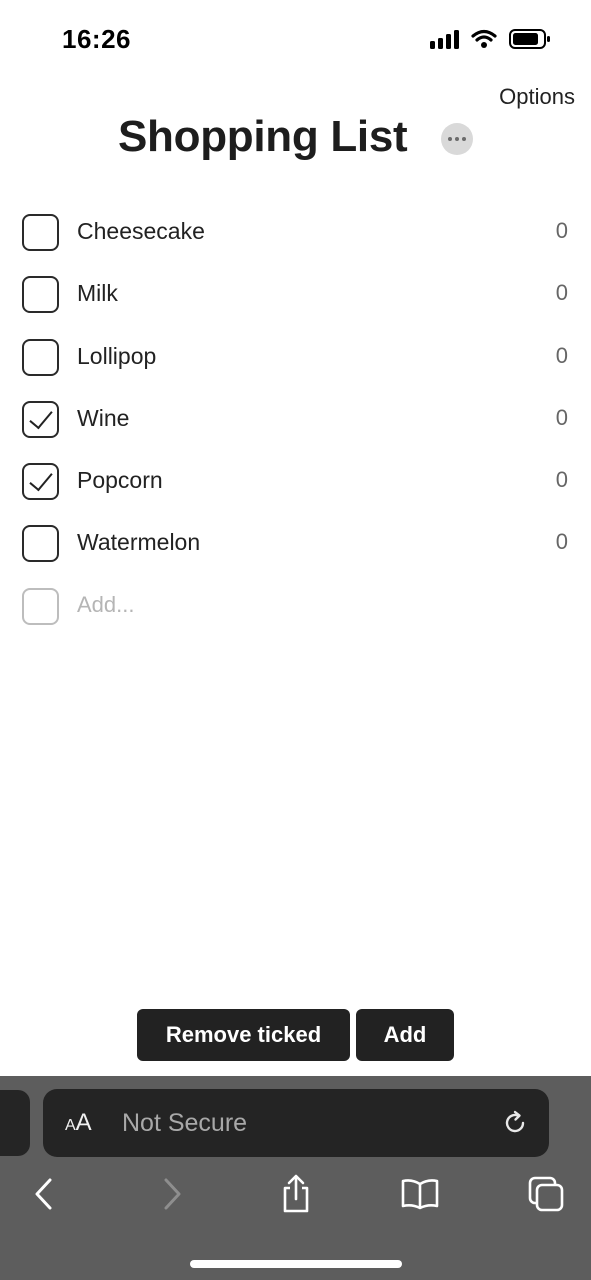 The width and height of the screenshot is (591, 1280). I want to click on list-item: Wine 0, so click(295, 419).